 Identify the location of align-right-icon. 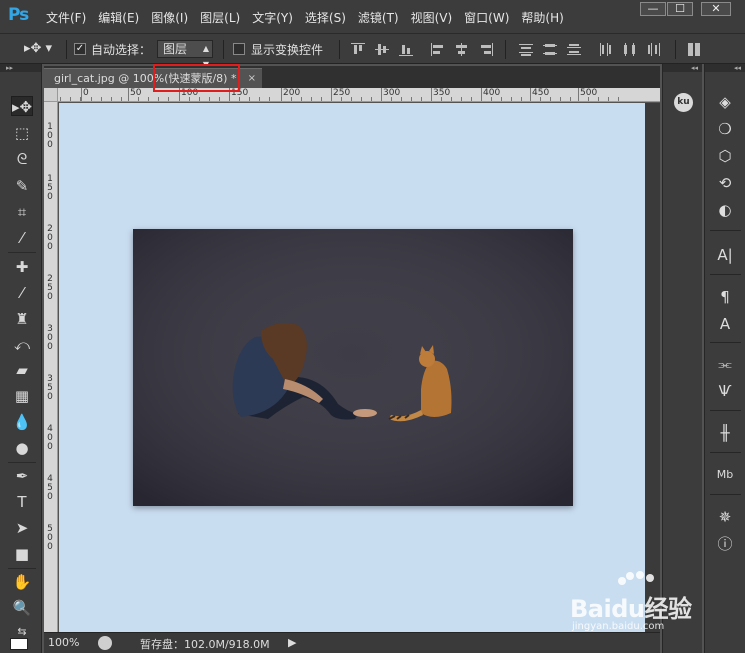
(486, 49).